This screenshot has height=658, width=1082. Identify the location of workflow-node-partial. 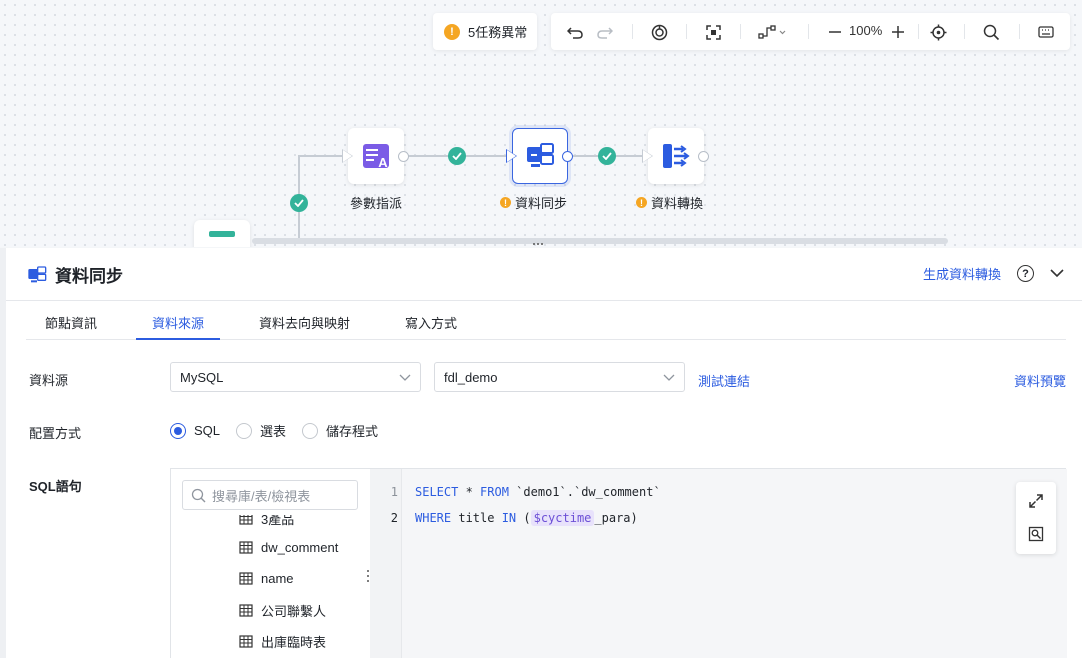
(222, 233).